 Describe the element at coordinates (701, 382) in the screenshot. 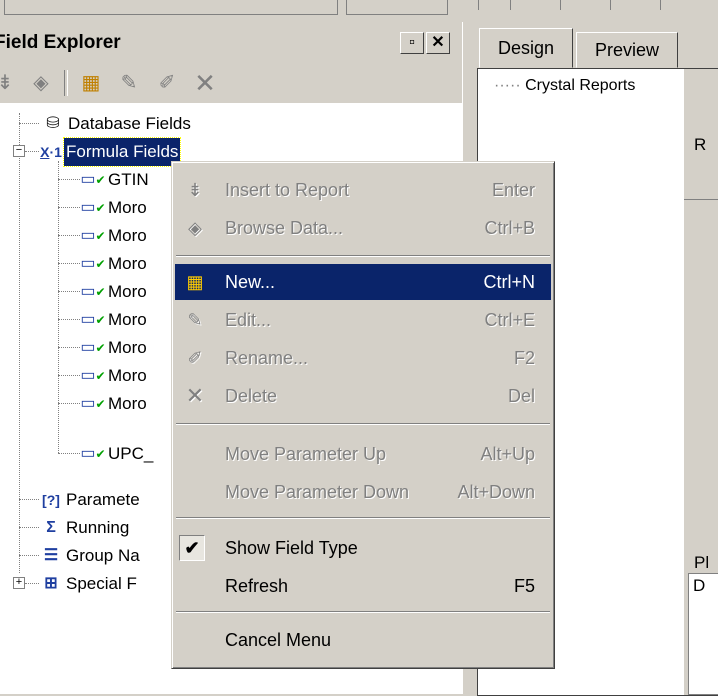

I see `section-ruler-strip: R Pl D` at that location.